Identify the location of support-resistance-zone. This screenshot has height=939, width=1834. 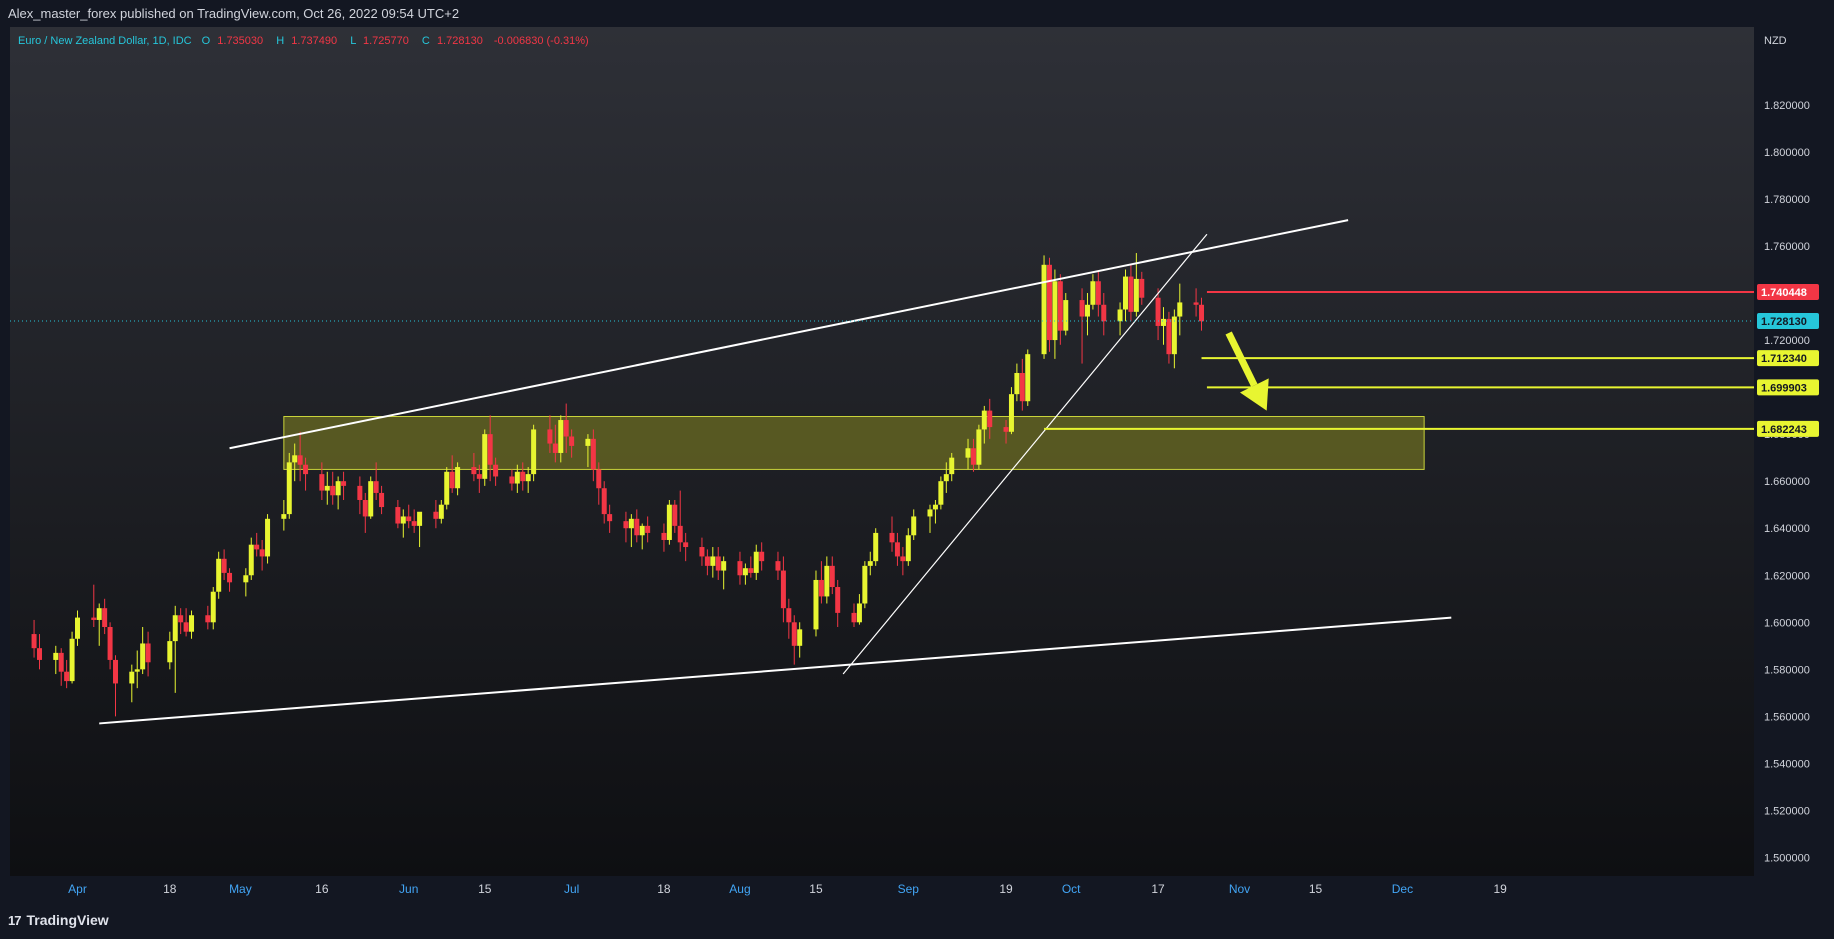
(854, 443).